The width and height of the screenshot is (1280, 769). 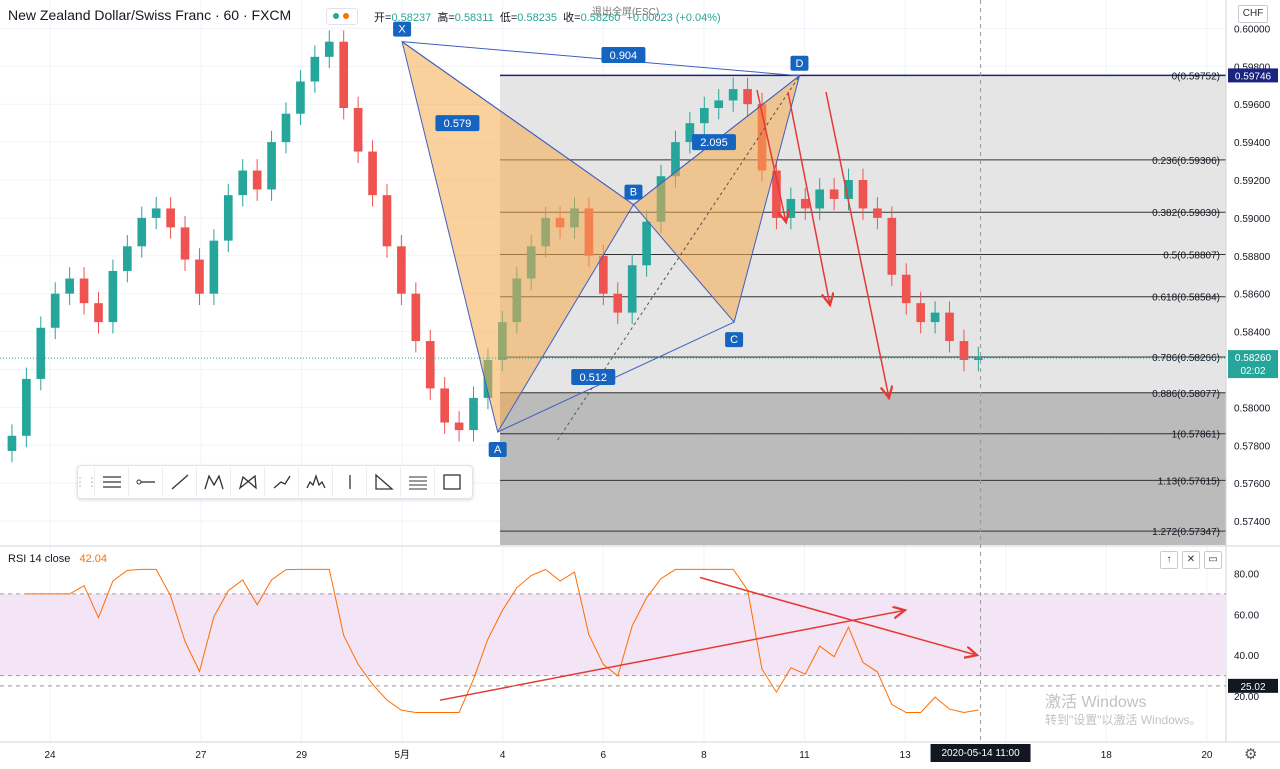 What do you see at coordinates (633, 193) in the screenshot?
I see `pattern-point-label: B` at bounding box center [633, 193].